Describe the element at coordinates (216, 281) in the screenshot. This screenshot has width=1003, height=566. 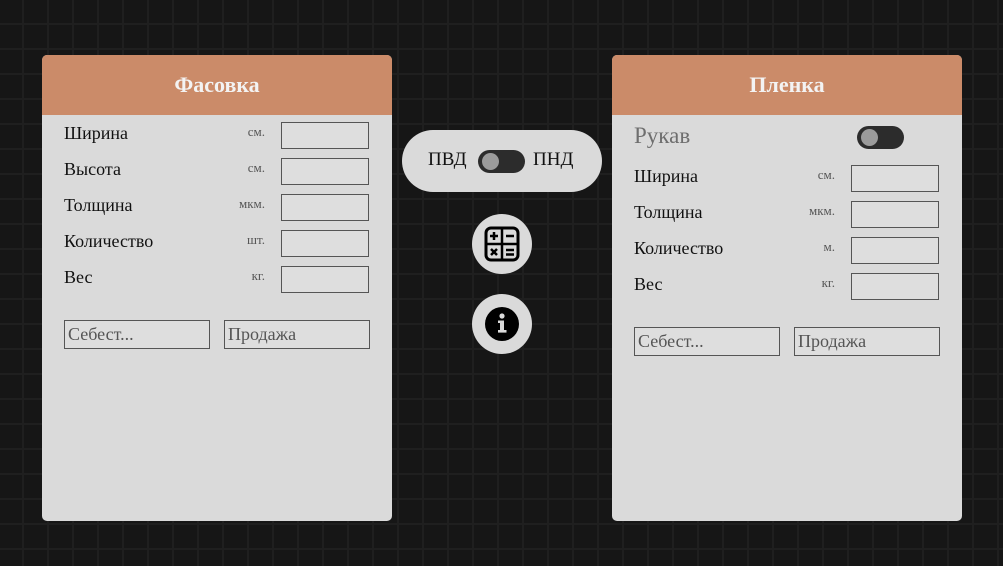
I see `packaging-weight-row: Вес кг.` at that location.